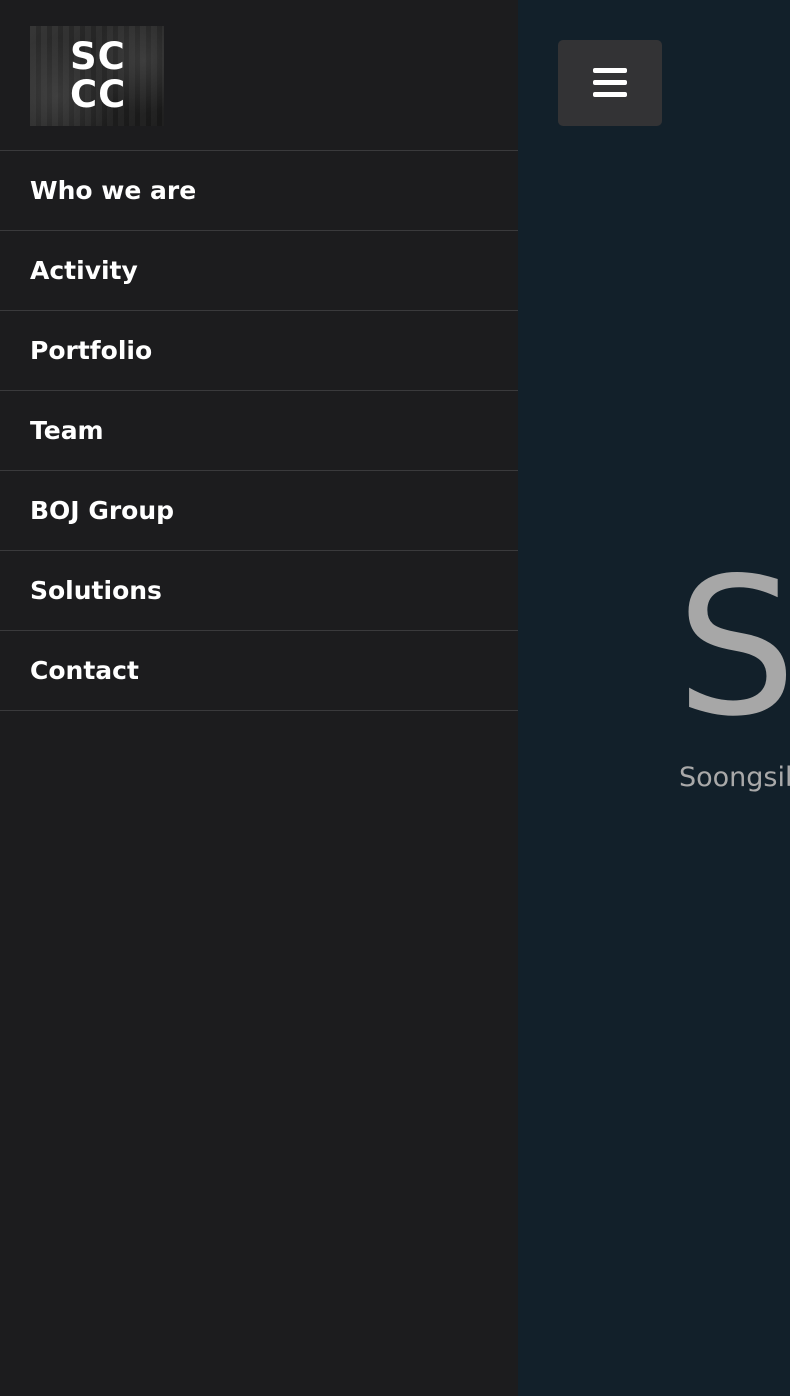 The height and width of the screenshot is (1396, 790). What do you see at coordinates (259, 591) in the screenshot?
I see `sidebar-item-solutions: Solutions` at bounding box center [259, 591].